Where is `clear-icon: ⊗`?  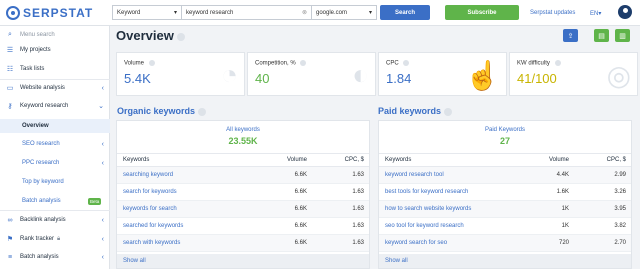 clear-icon: ⊗ is located at coordinates (304, 12).